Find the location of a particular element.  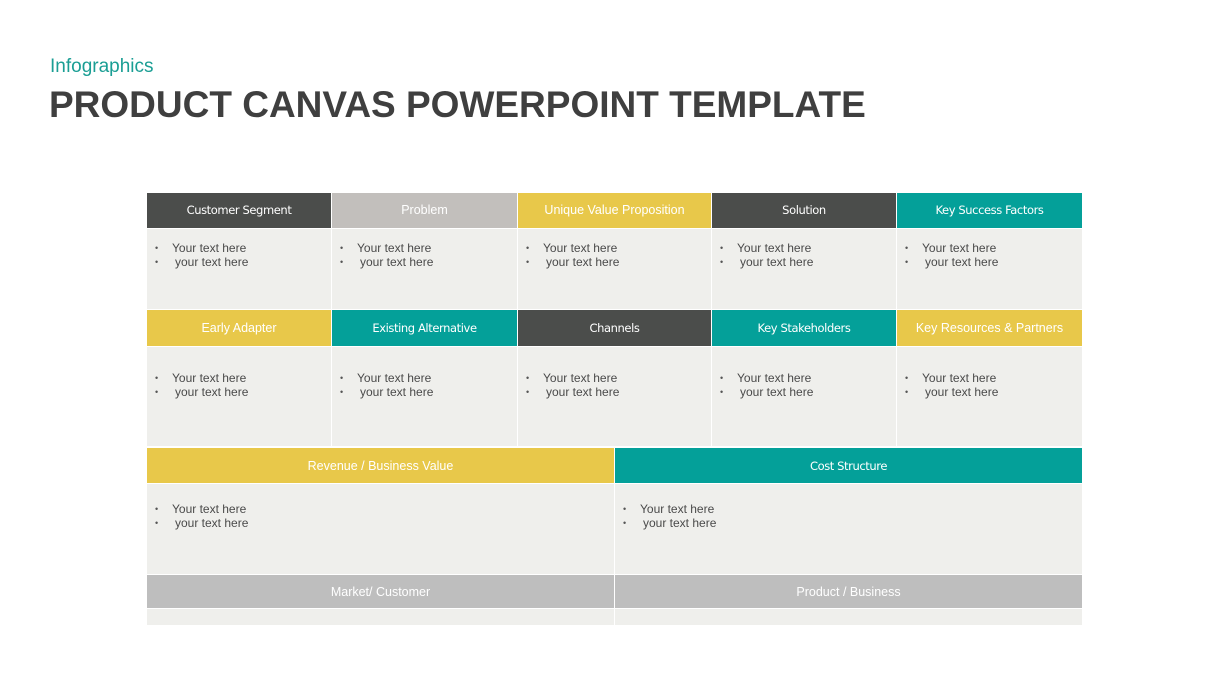

slide-title: PRODUCT CANVAS POWERPOINT TEMPLATE is located at coordinates (457, 104).